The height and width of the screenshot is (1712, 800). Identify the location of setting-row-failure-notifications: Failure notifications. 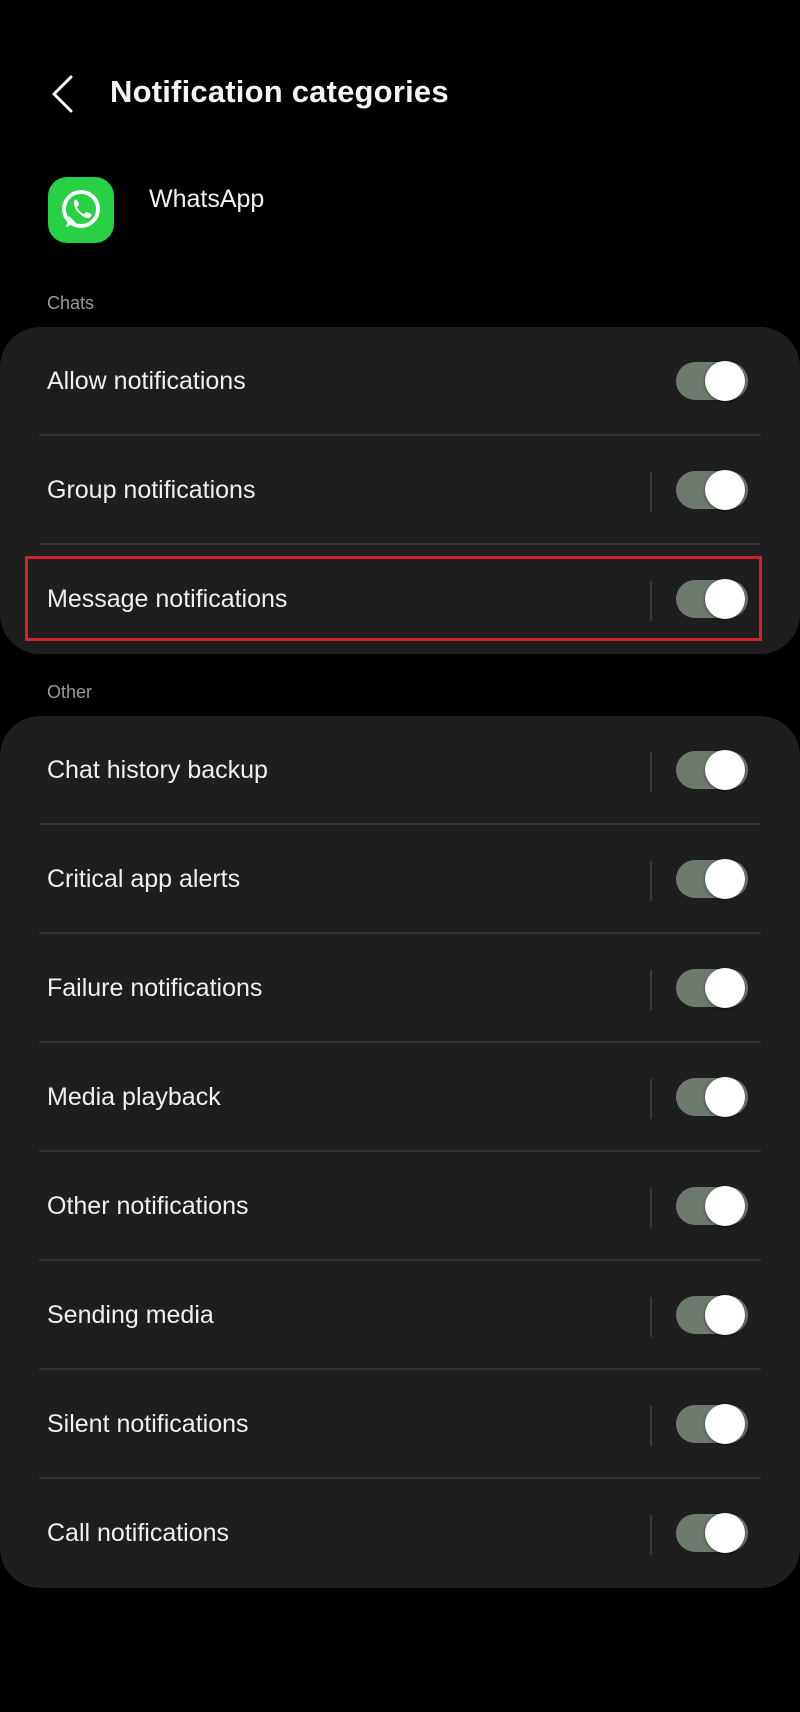
(400, 988).